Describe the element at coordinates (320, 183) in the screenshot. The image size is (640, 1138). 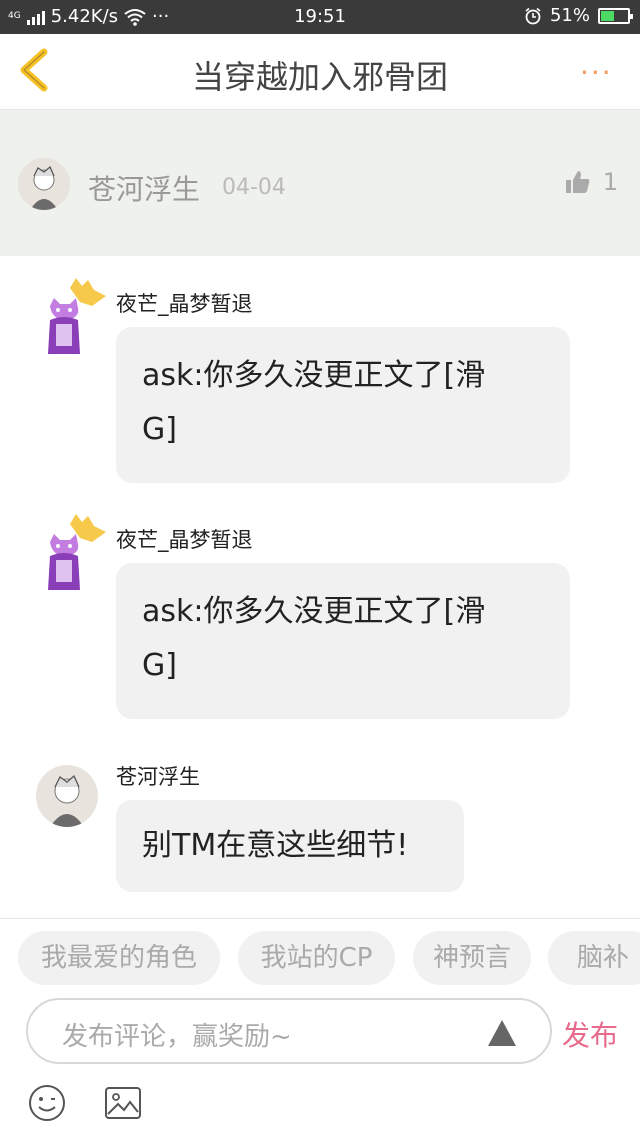
I see `topic-header: 苍河浮生 04-04 1` at that location.